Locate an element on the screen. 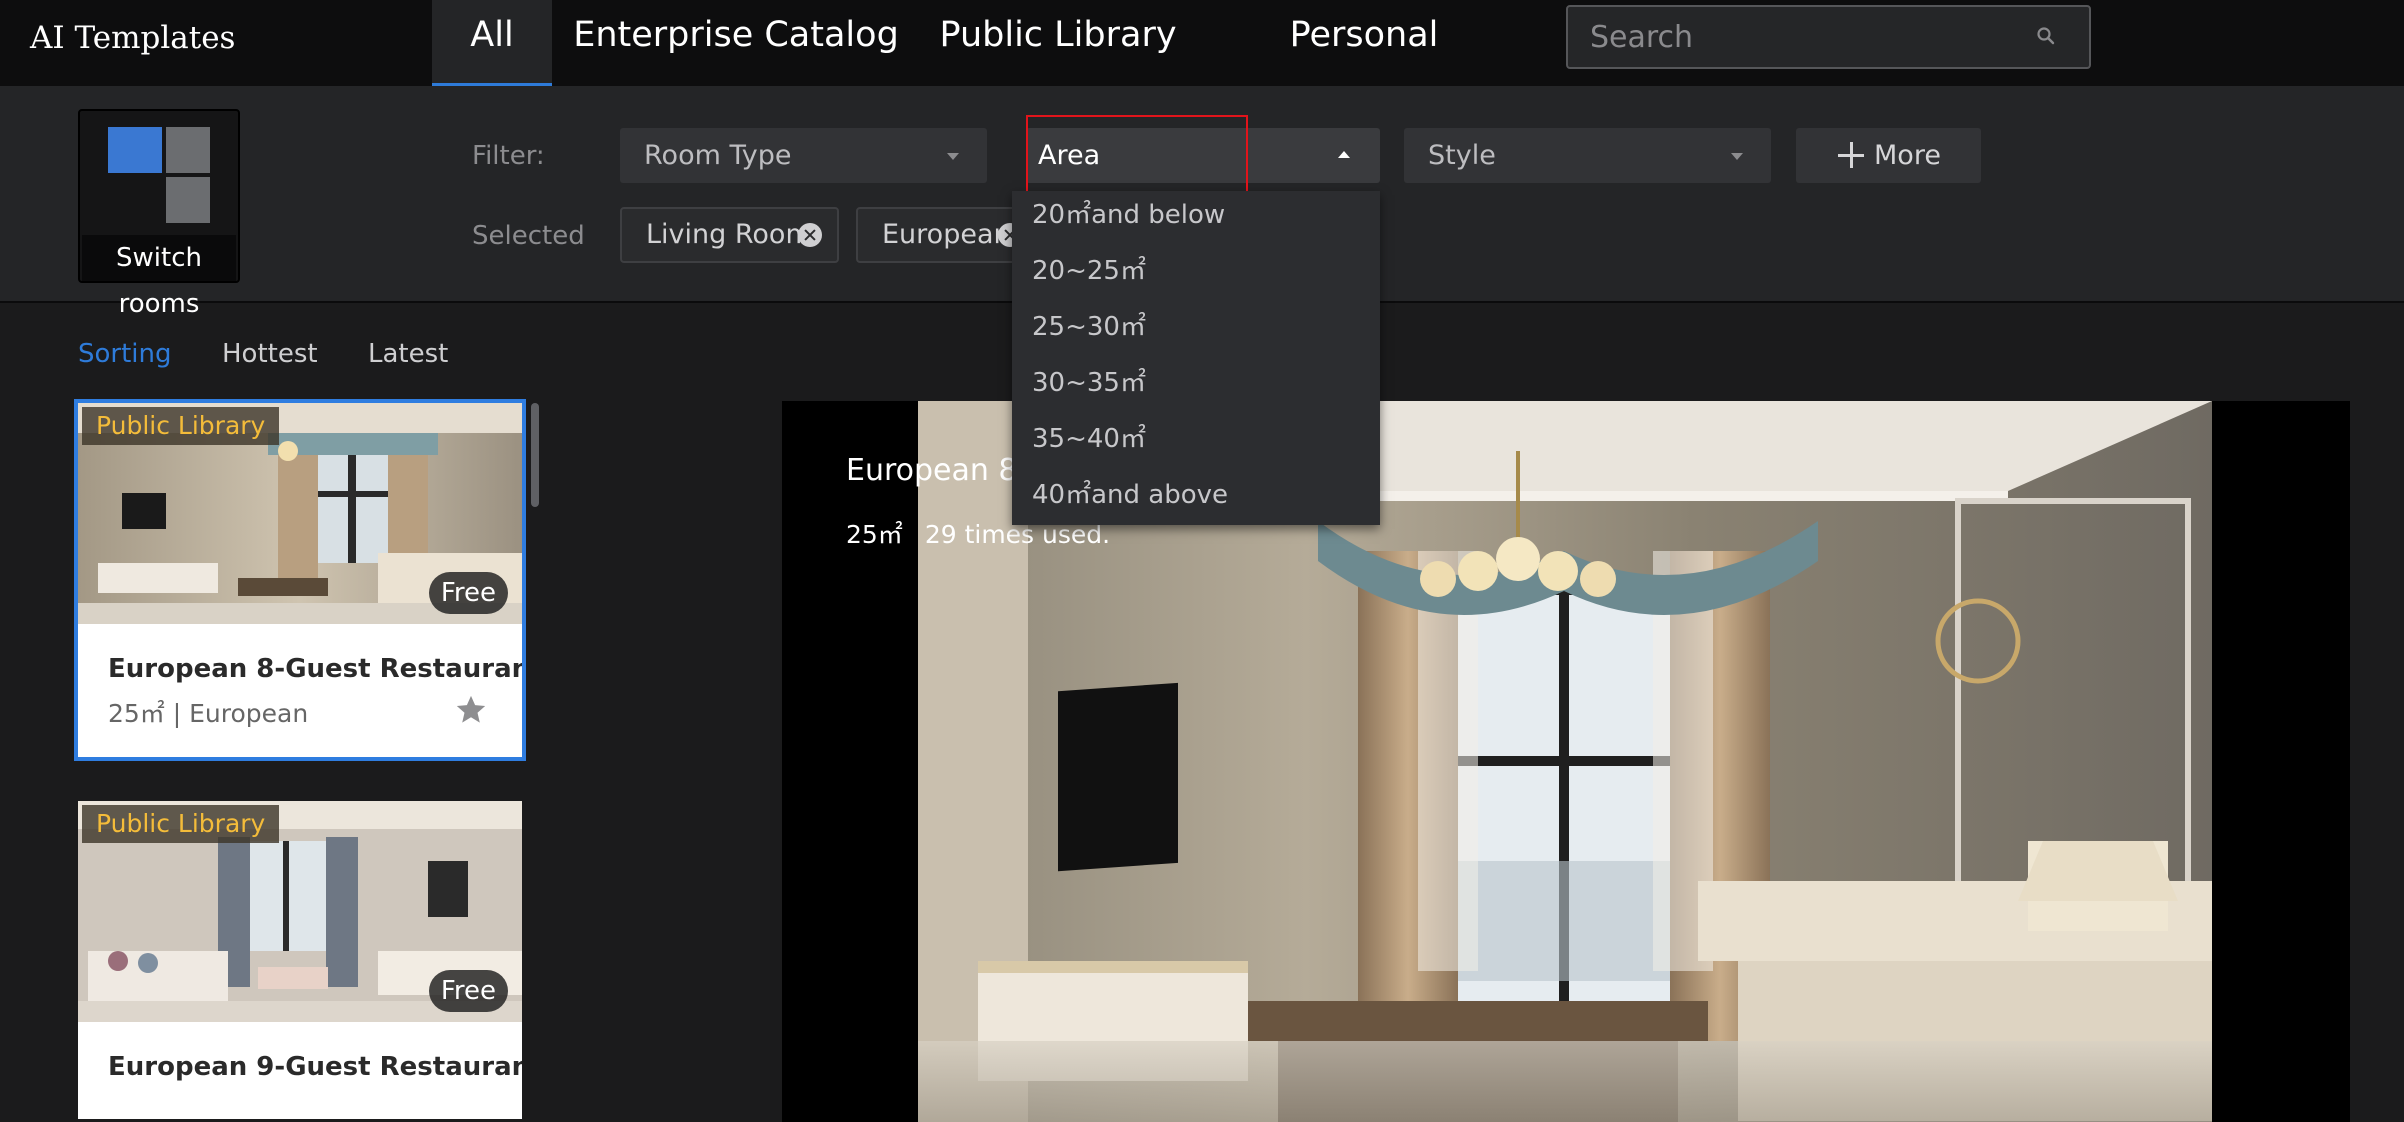 This screenshot has width=2404, height=1122. tab-personal-library: Personal Library is located at coordinates (1364, 62).